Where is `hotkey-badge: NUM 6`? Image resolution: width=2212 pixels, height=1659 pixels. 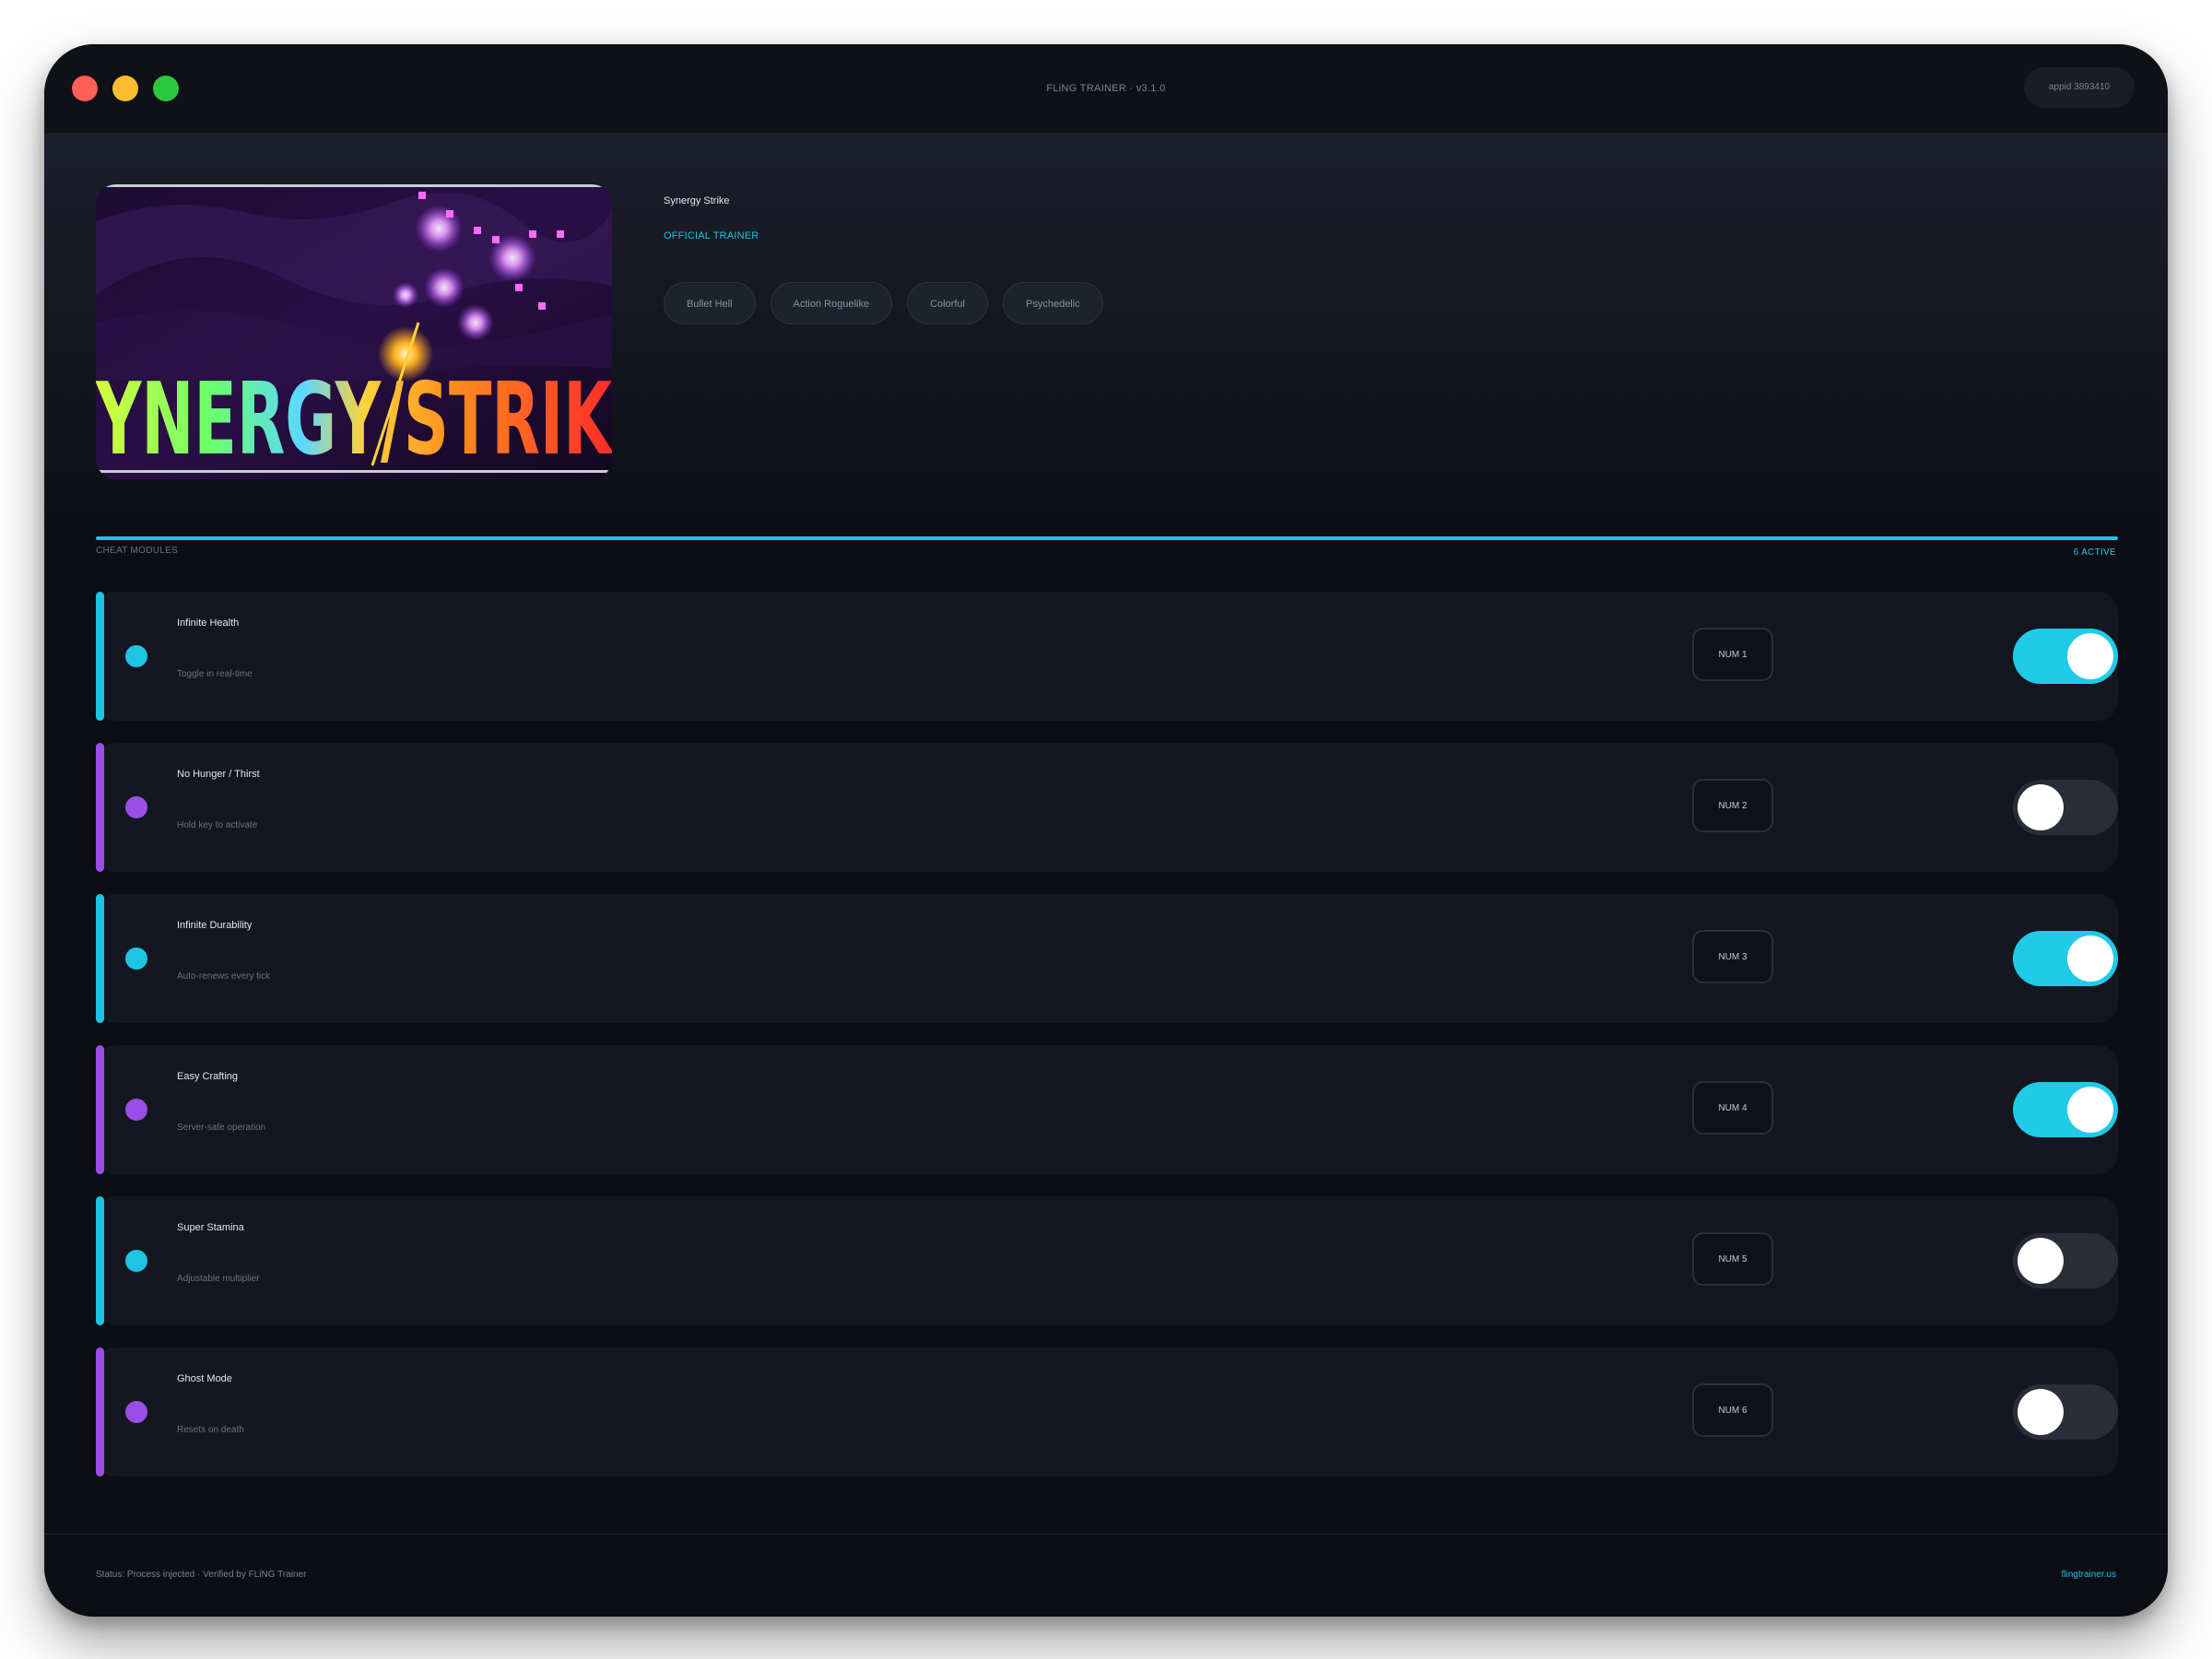
hotkey-badge: NUM 6 is located at coordinates (1732, 1410).